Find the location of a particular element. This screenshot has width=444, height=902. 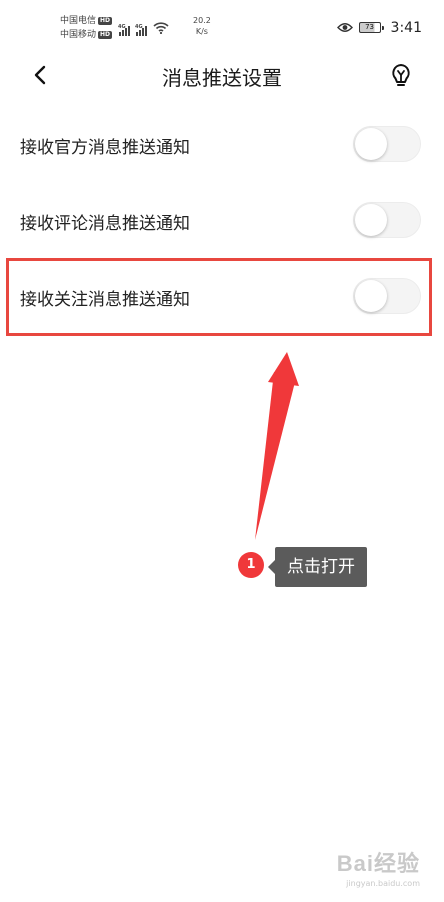

carrier-info: 中国电信 HD 中国移动 HD is located at coordinates (86, 28).